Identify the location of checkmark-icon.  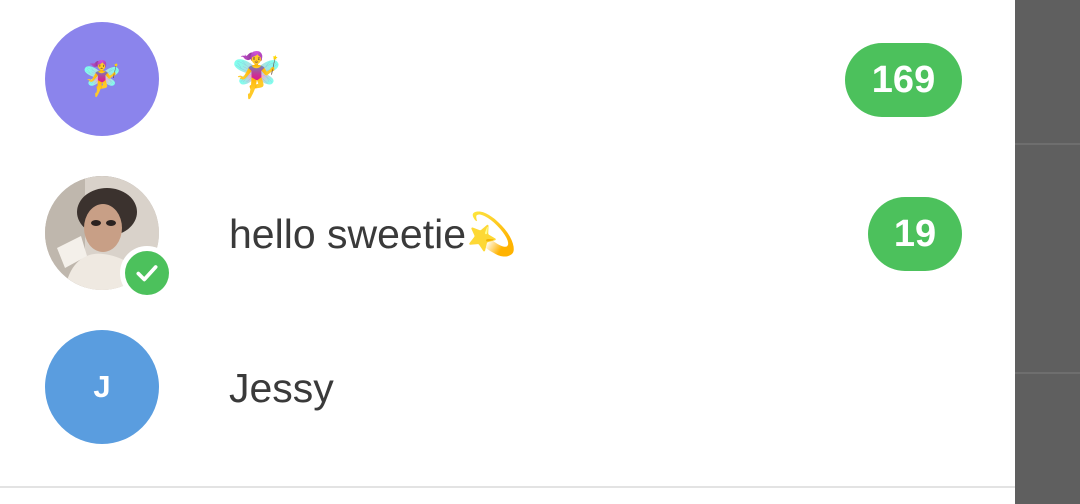
(147, 273).